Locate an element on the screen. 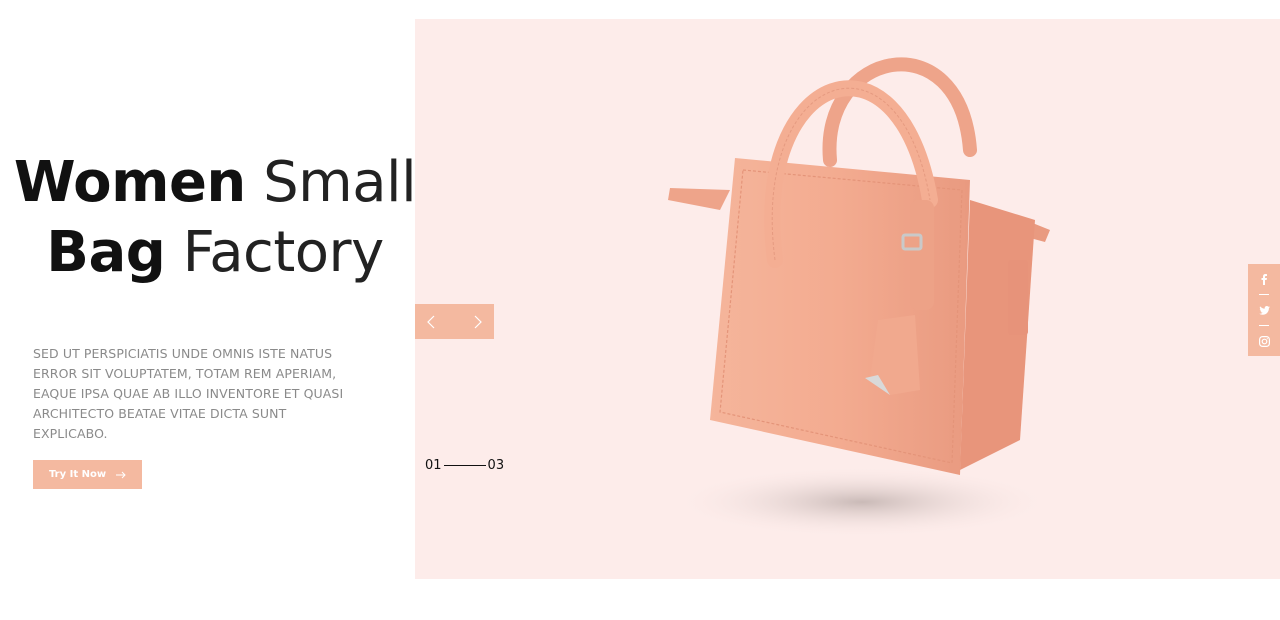 This screenshot has width=1280, height=620. hero-title: Women Small Bag Factory is located at coordinates (215, 218).